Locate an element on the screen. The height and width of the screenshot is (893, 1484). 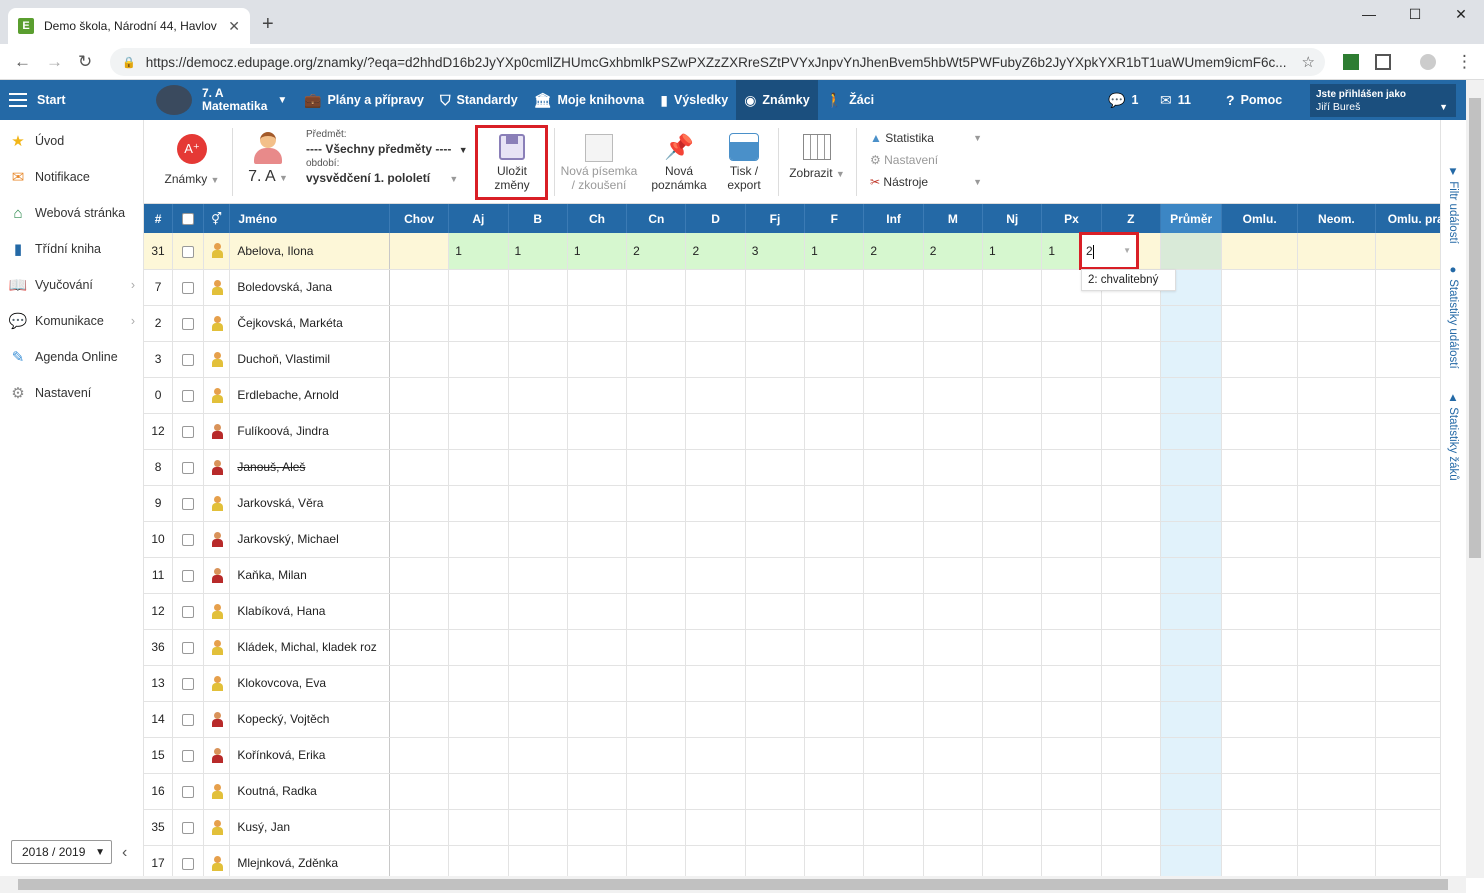
chevron-down-icon: ▼ is located at coordinates (1127, 250).